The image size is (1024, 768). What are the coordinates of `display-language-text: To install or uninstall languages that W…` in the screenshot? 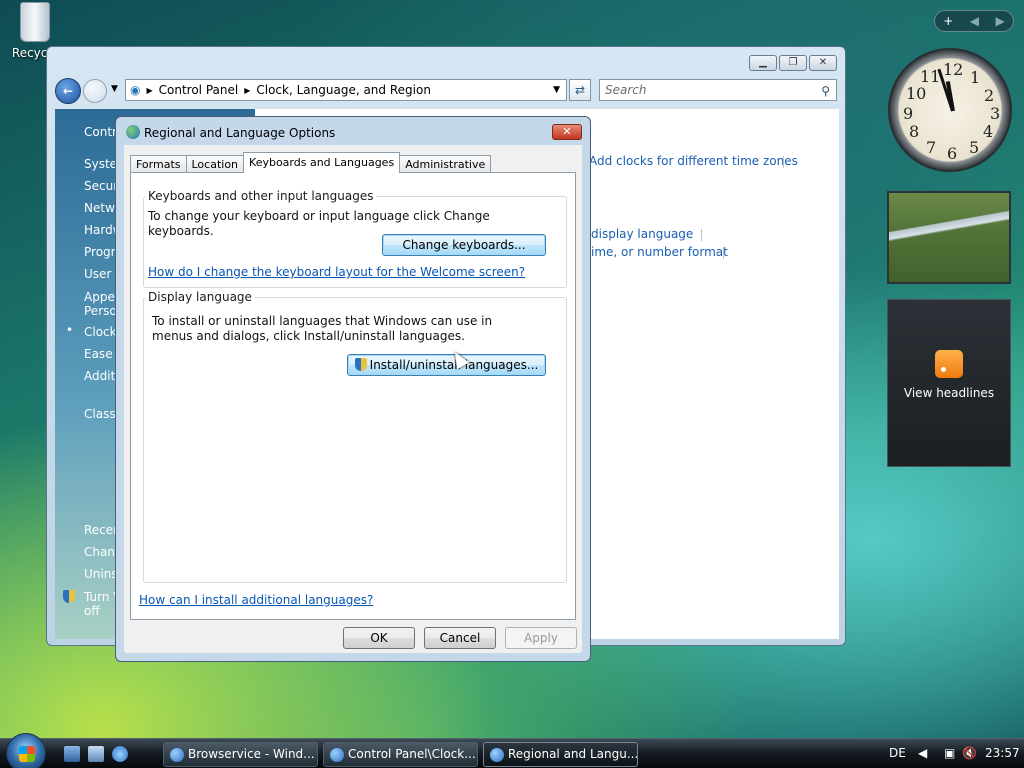 It's located at (322, 328).